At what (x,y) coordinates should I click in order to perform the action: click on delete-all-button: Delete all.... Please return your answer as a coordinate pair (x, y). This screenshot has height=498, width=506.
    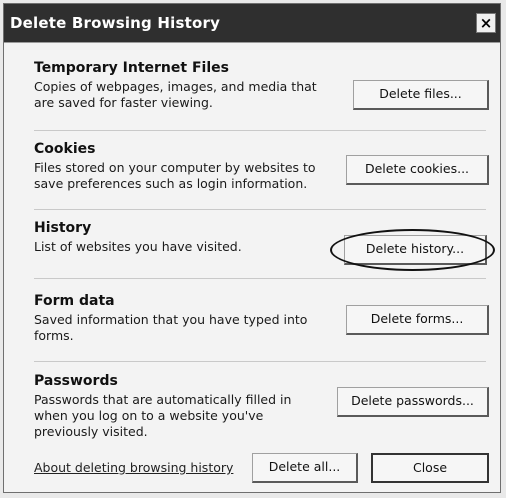
    Looking at the image, I should click on (305, 468).